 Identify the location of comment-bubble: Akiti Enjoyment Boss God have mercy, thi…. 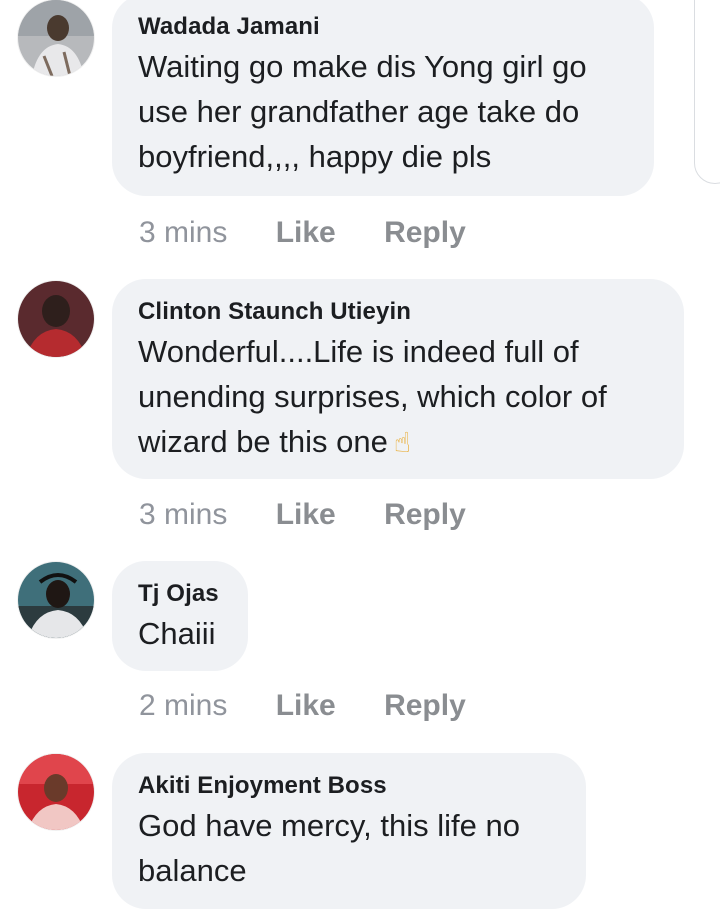
(349, 831).